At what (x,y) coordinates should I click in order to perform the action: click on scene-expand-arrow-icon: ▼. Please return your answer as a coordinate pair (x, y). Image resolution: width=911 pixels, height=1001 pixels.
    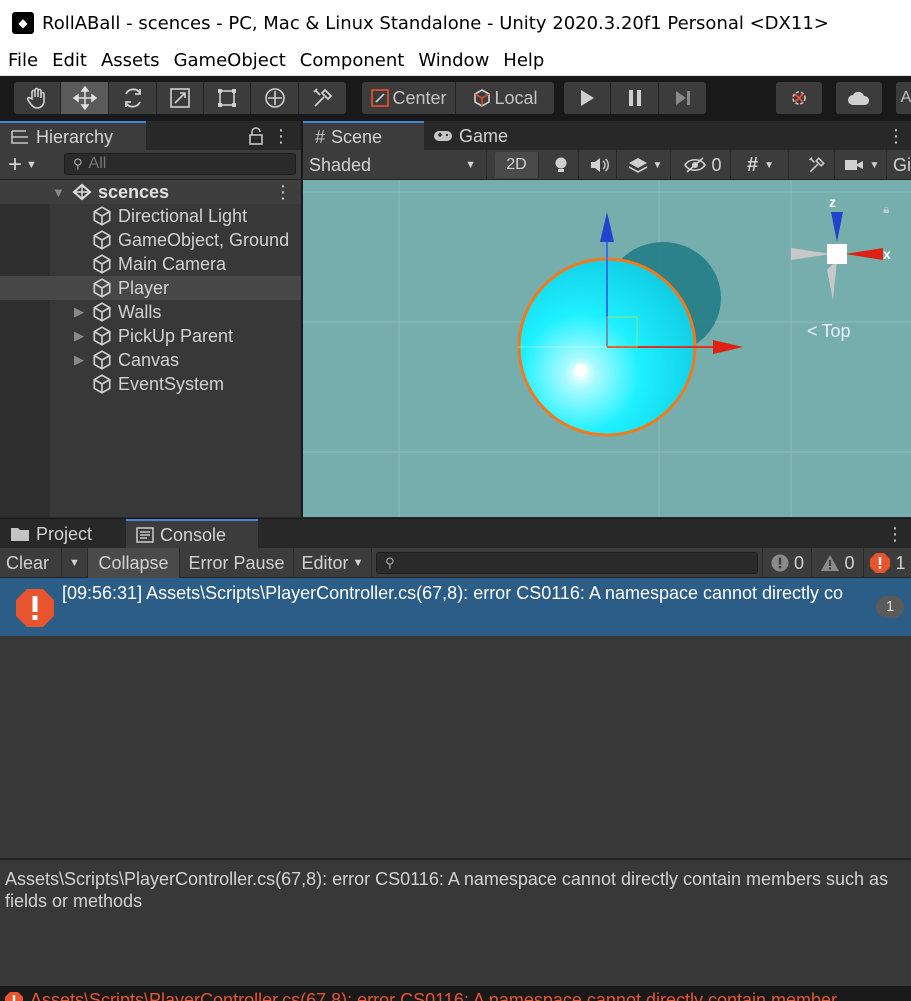
    Looking at the image, I should click on (58, 192).